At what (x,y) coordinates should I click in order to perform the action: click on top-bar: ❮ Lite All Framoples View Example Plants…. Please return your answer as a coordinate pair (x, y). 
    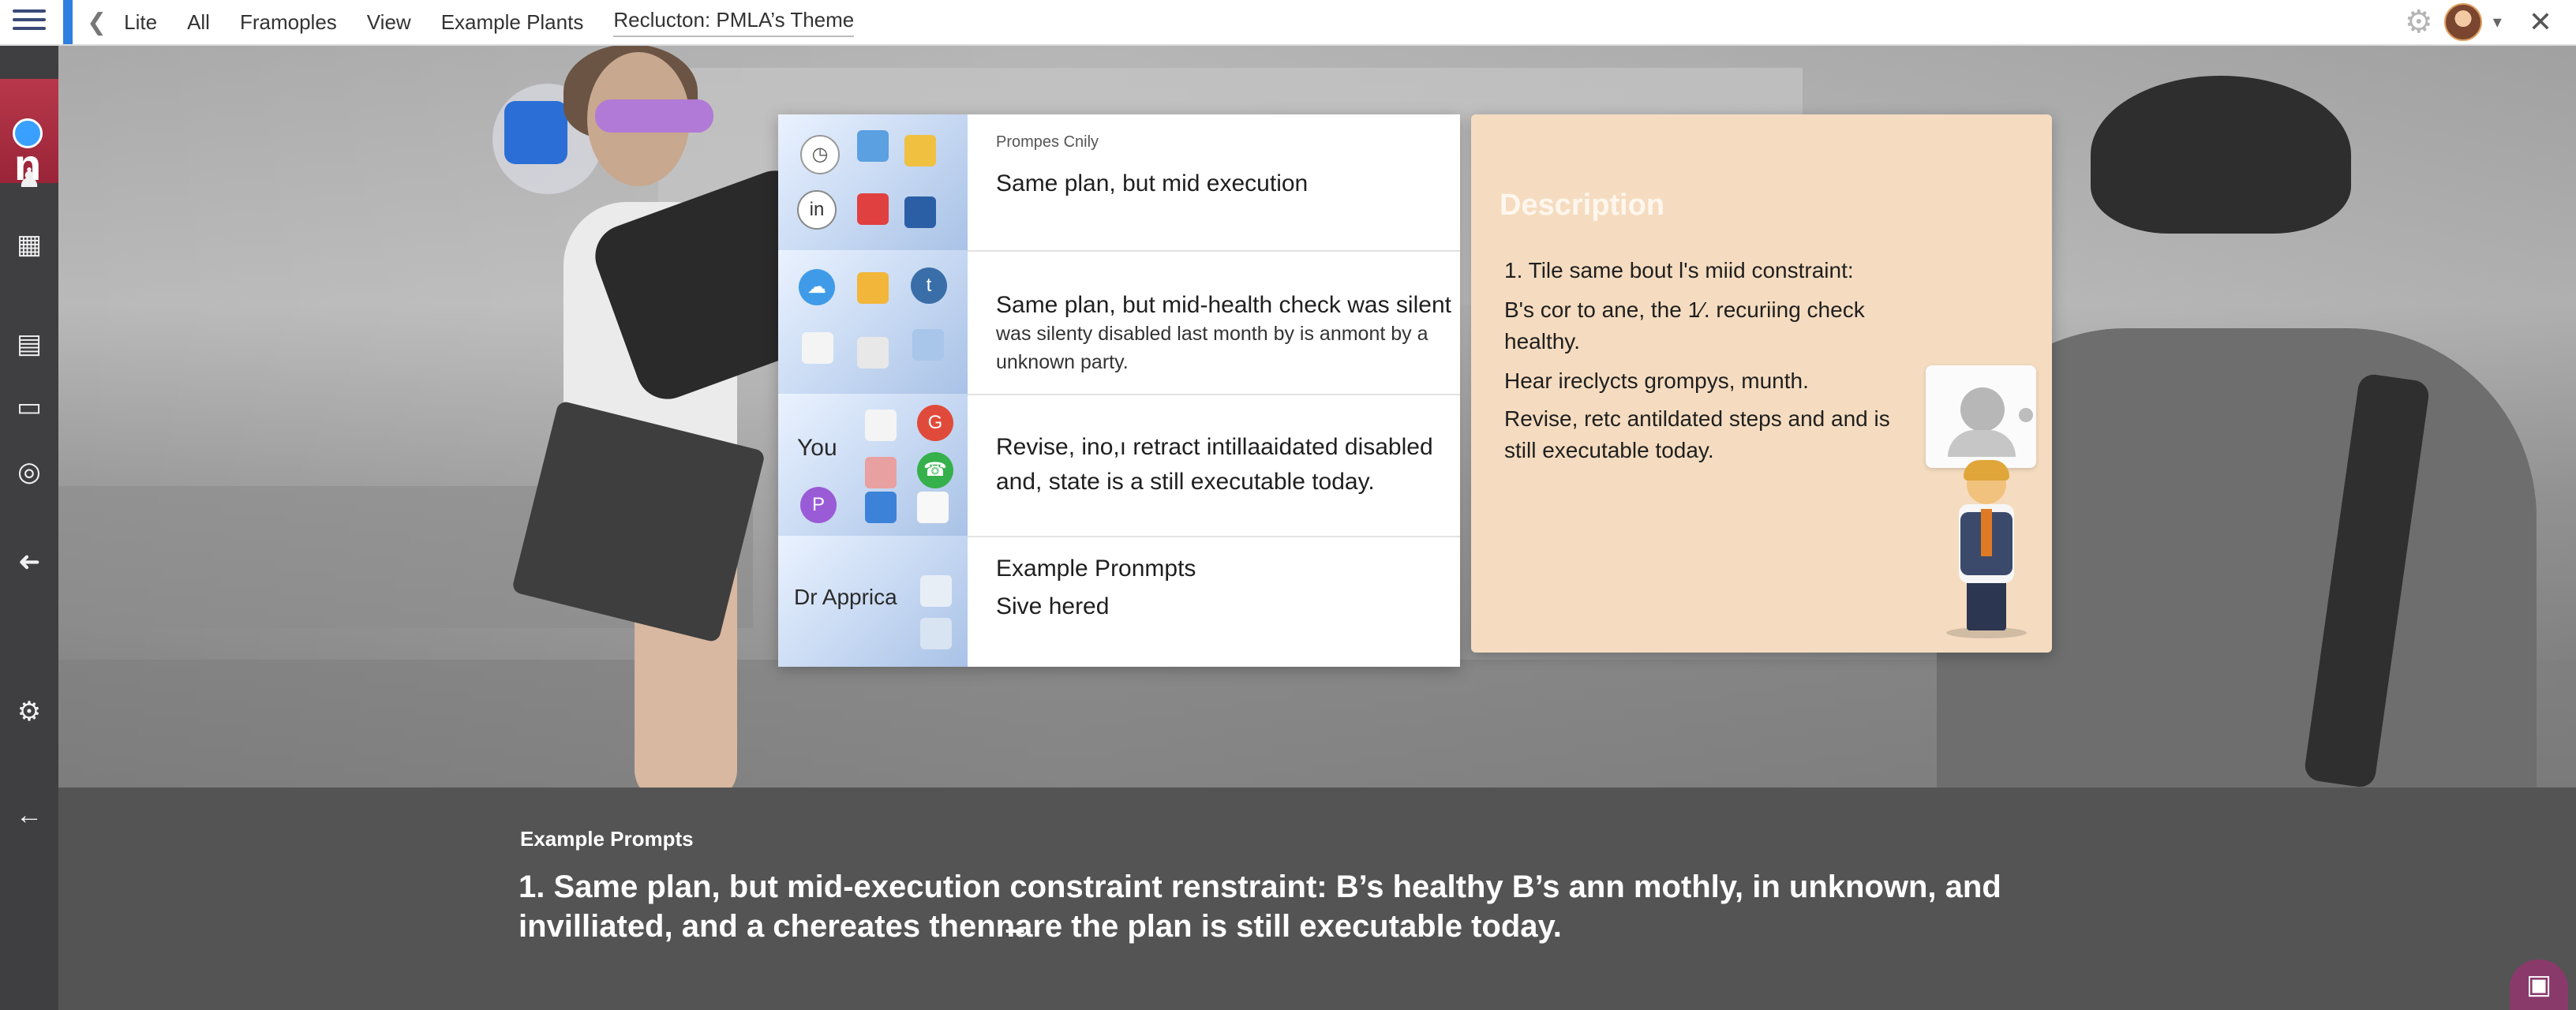
    Looking at the image, I should click on (1288, 23).